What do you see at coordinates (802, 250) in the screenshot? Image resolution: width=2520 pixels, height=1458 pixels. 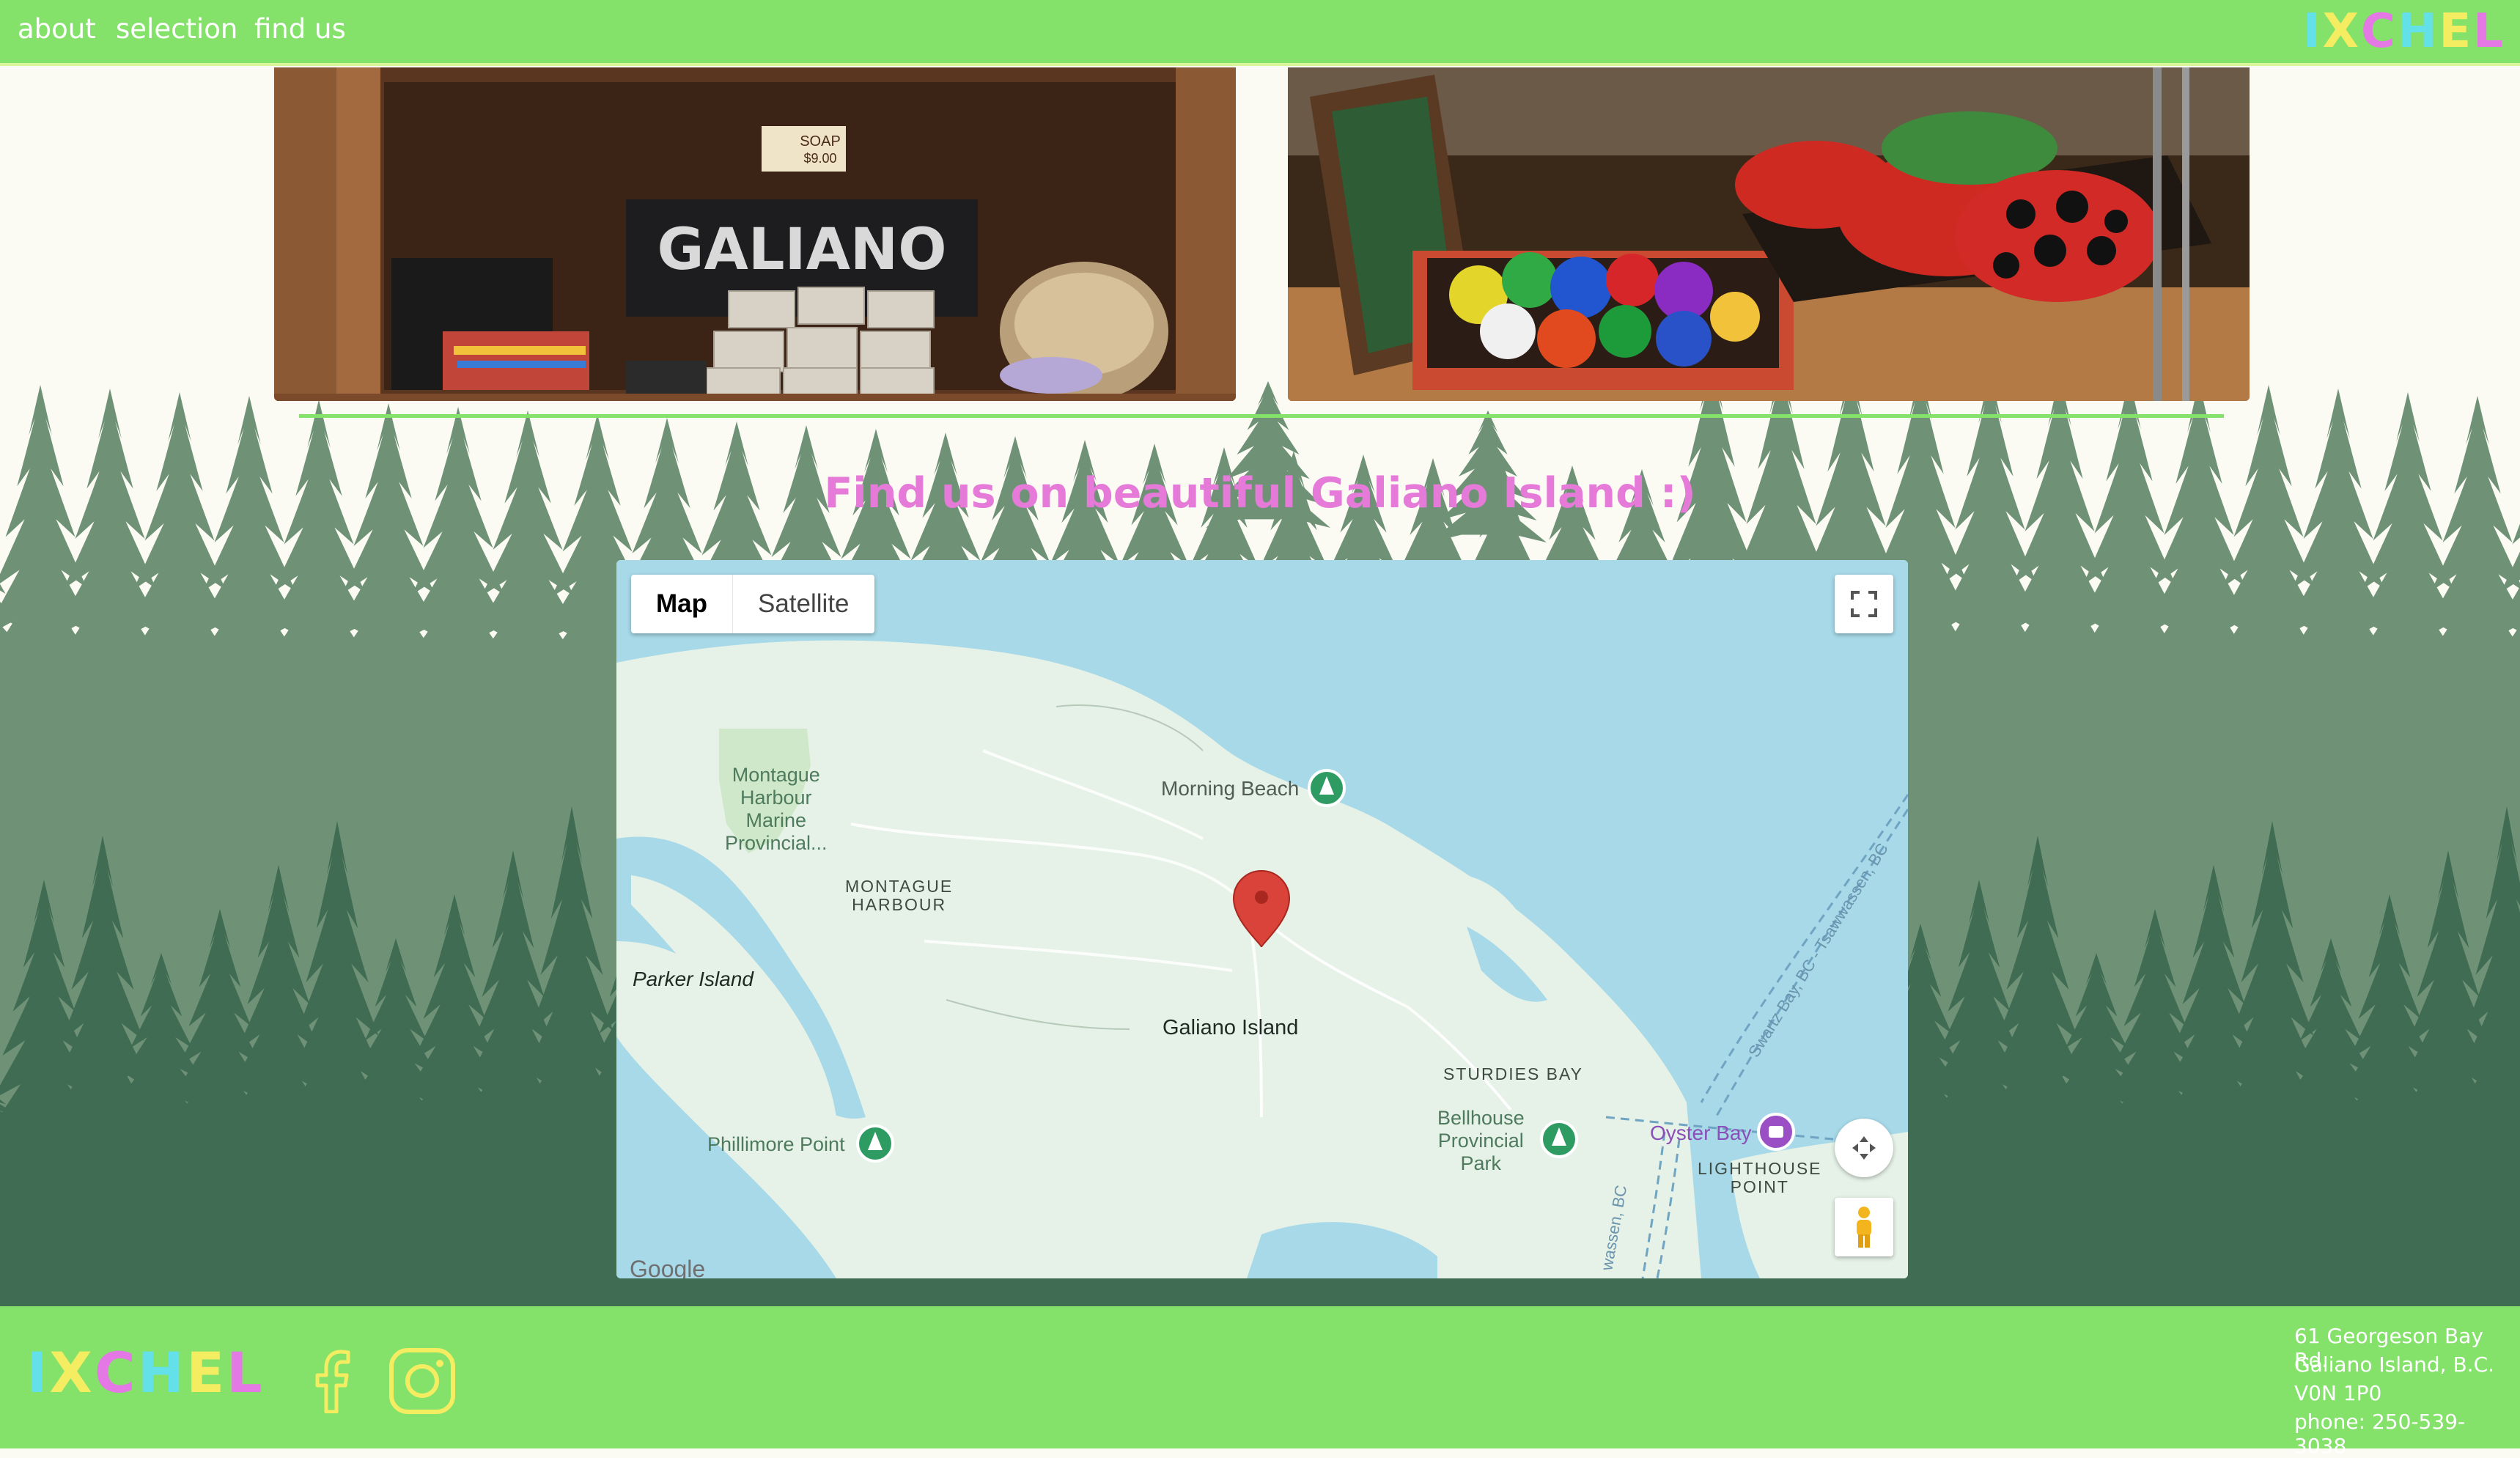 I see `galiano-sign-text: GALIANO` at bounding box center [802, 250].